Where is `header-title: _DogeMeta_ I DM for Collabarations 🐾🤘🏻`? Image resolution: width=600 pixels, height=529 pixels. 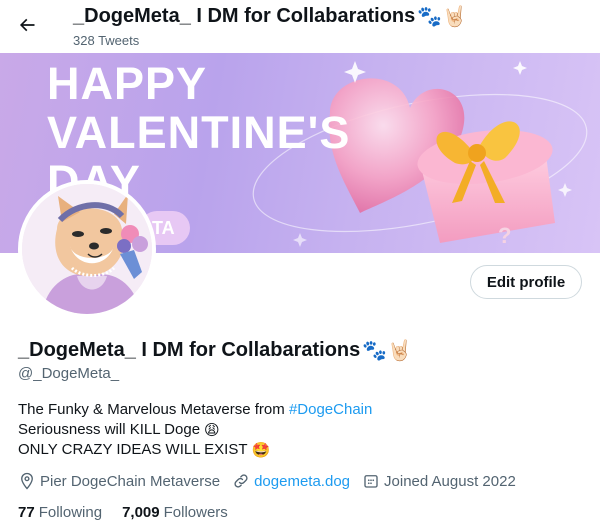
header-title: _DogeMeta_ I DM for Collabarations 🐾🤘🏻 is located at coordinates (270, 16).